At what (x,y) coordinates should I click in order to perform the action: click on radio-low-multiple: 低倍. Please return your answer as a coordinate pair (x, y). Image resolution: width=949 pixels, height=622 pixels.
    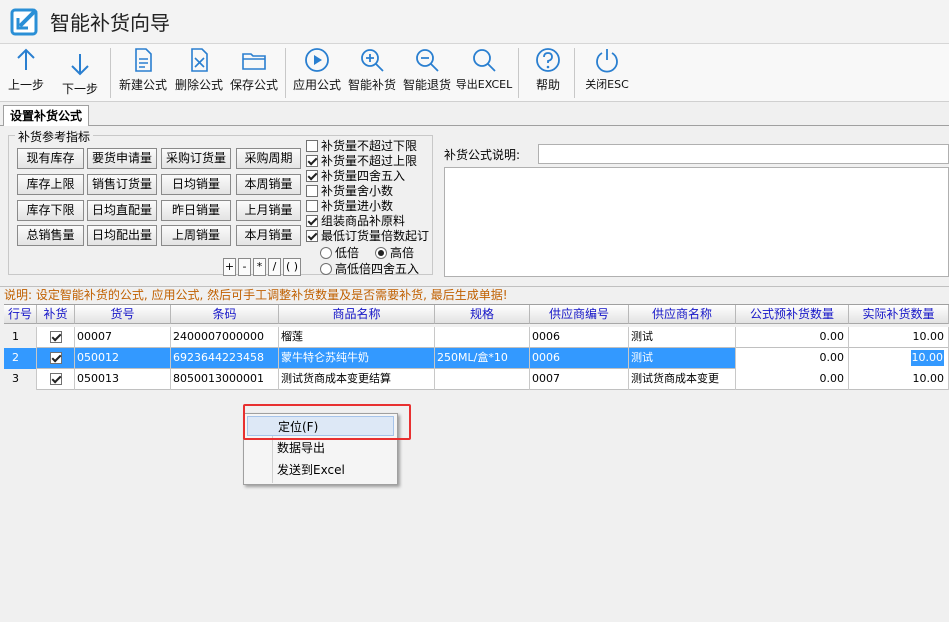
    Looking at the image, I should click on (339, 252).